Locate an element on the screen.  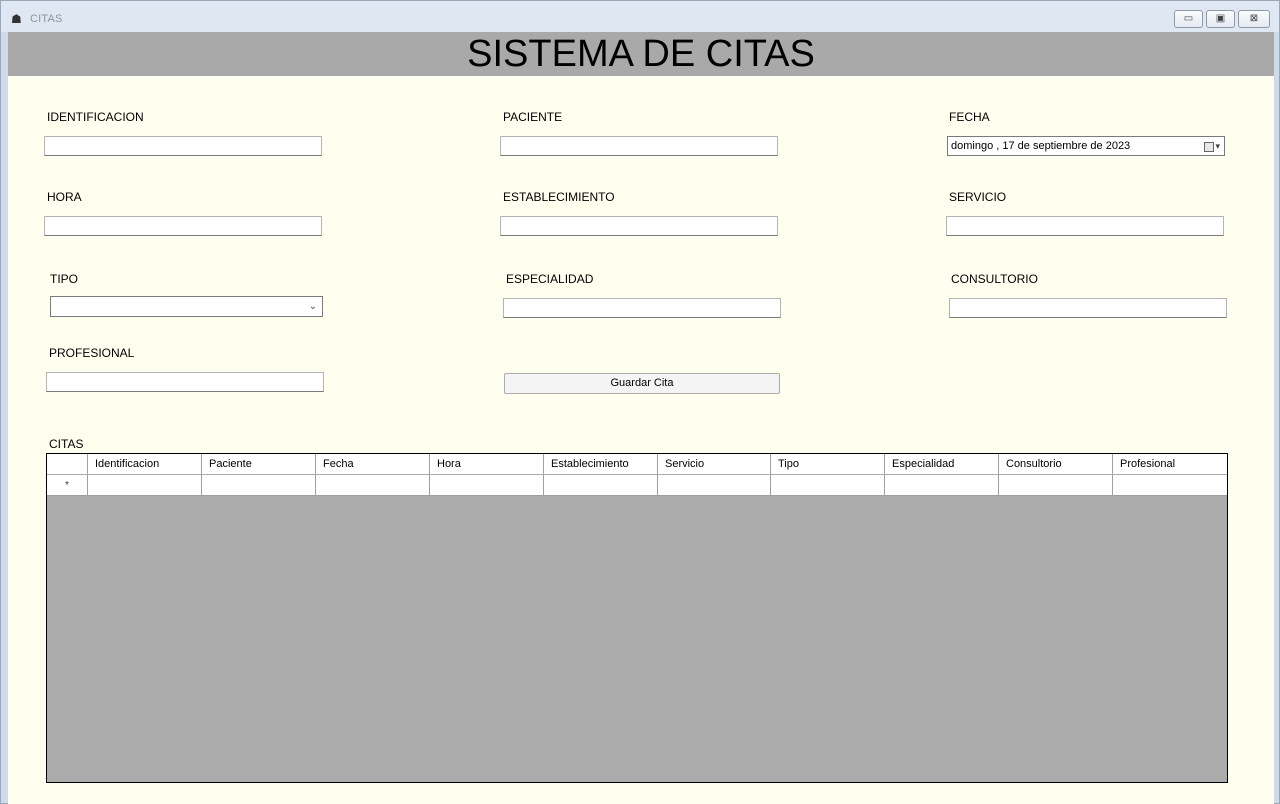
column-header-fecha: Fecha is located at coordinates (373, 464).